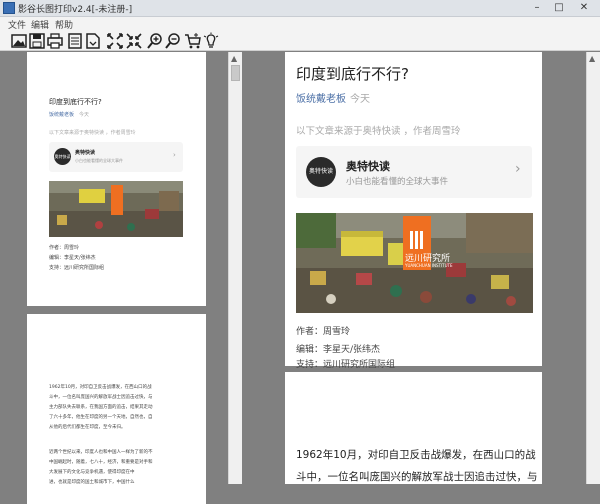  Describe the element at coordinates (84, 115) in the screenshot. I see `thumb-date: 今天` at that location.